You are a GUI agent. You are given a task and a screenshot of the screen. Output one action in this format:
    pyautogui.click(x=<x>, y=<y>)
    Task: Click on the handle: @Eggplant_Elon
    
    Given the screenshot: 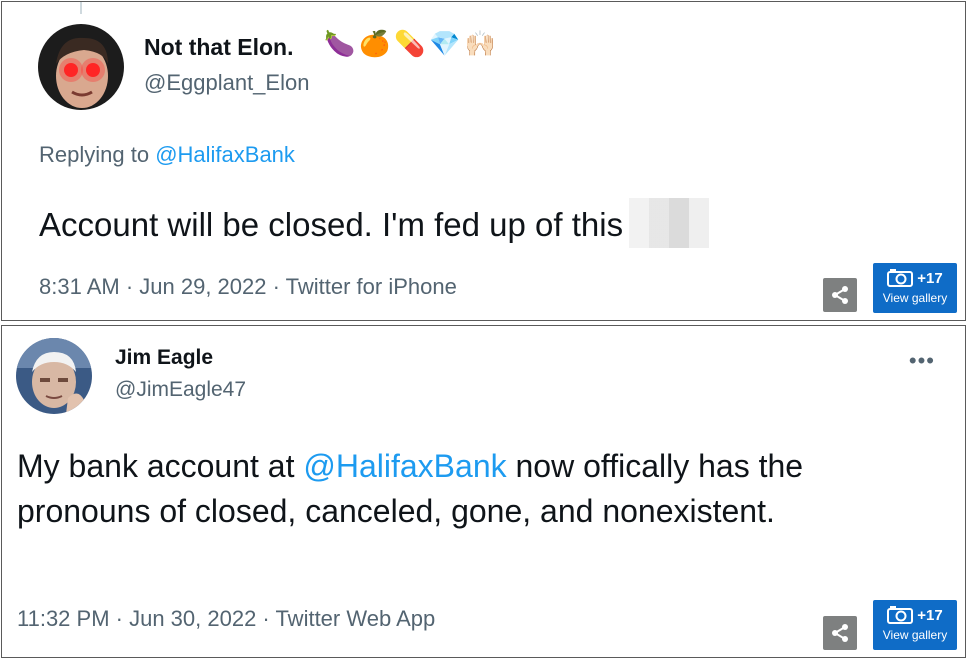 What is the action you would take?
    pyautogui.click(x=226, y=83)
    